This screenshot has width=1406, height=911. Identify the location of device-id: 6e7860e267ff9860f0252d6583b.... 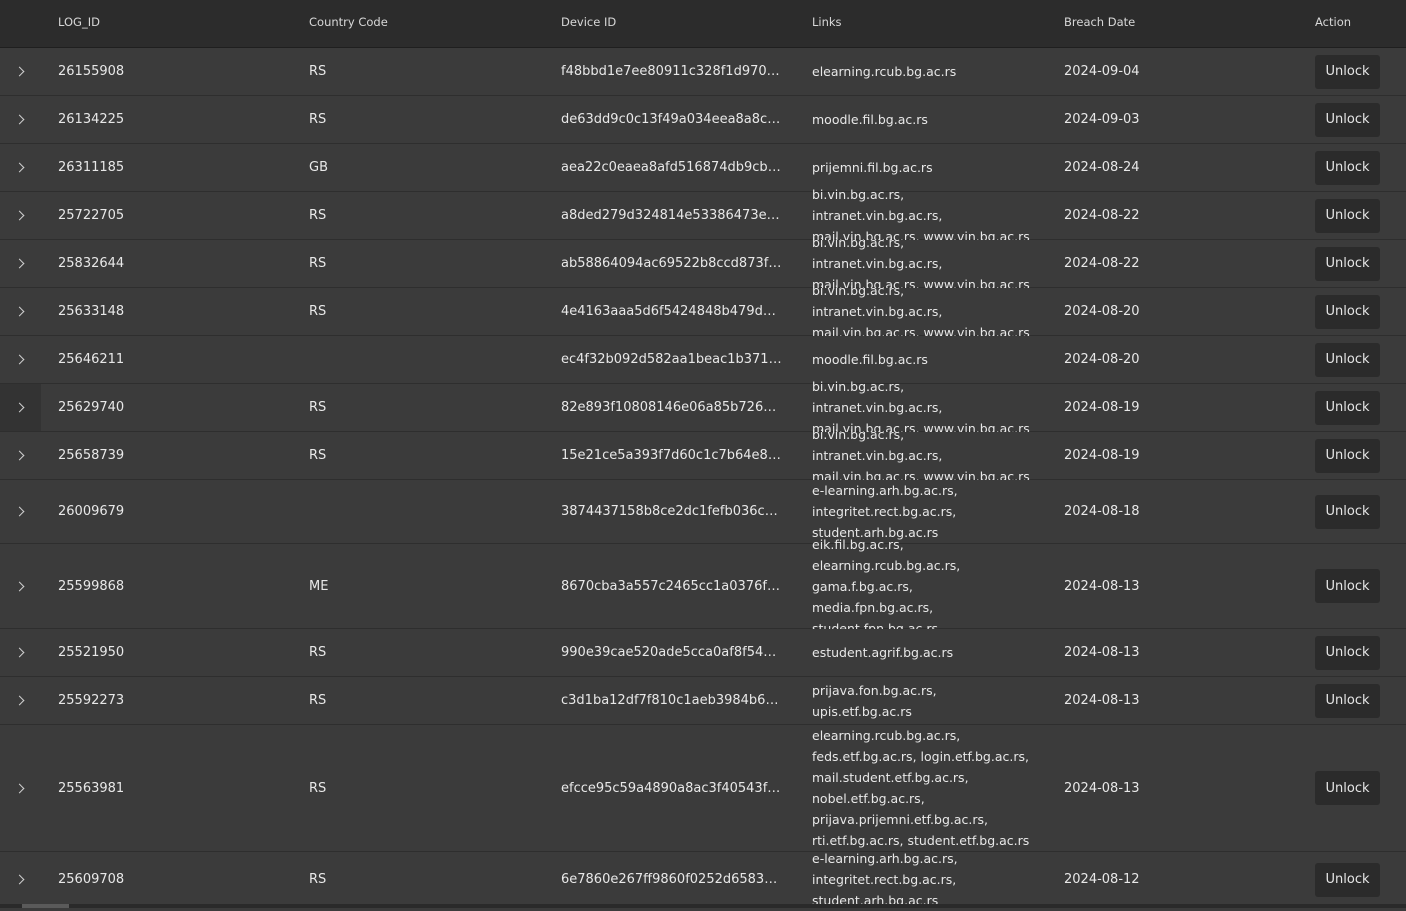
(672, 879).